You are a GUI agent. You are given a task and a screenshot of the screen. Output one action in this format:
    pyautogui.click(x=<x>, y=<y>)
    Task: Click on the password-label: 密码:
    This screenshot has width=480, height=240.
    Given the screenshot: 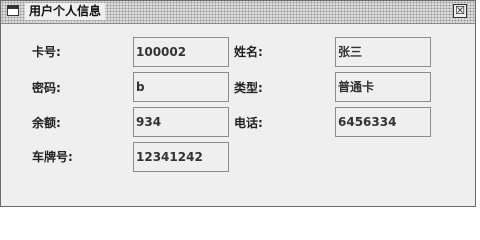 What is the action you would take?
    pyautogui.click(x=46, y=88)
    